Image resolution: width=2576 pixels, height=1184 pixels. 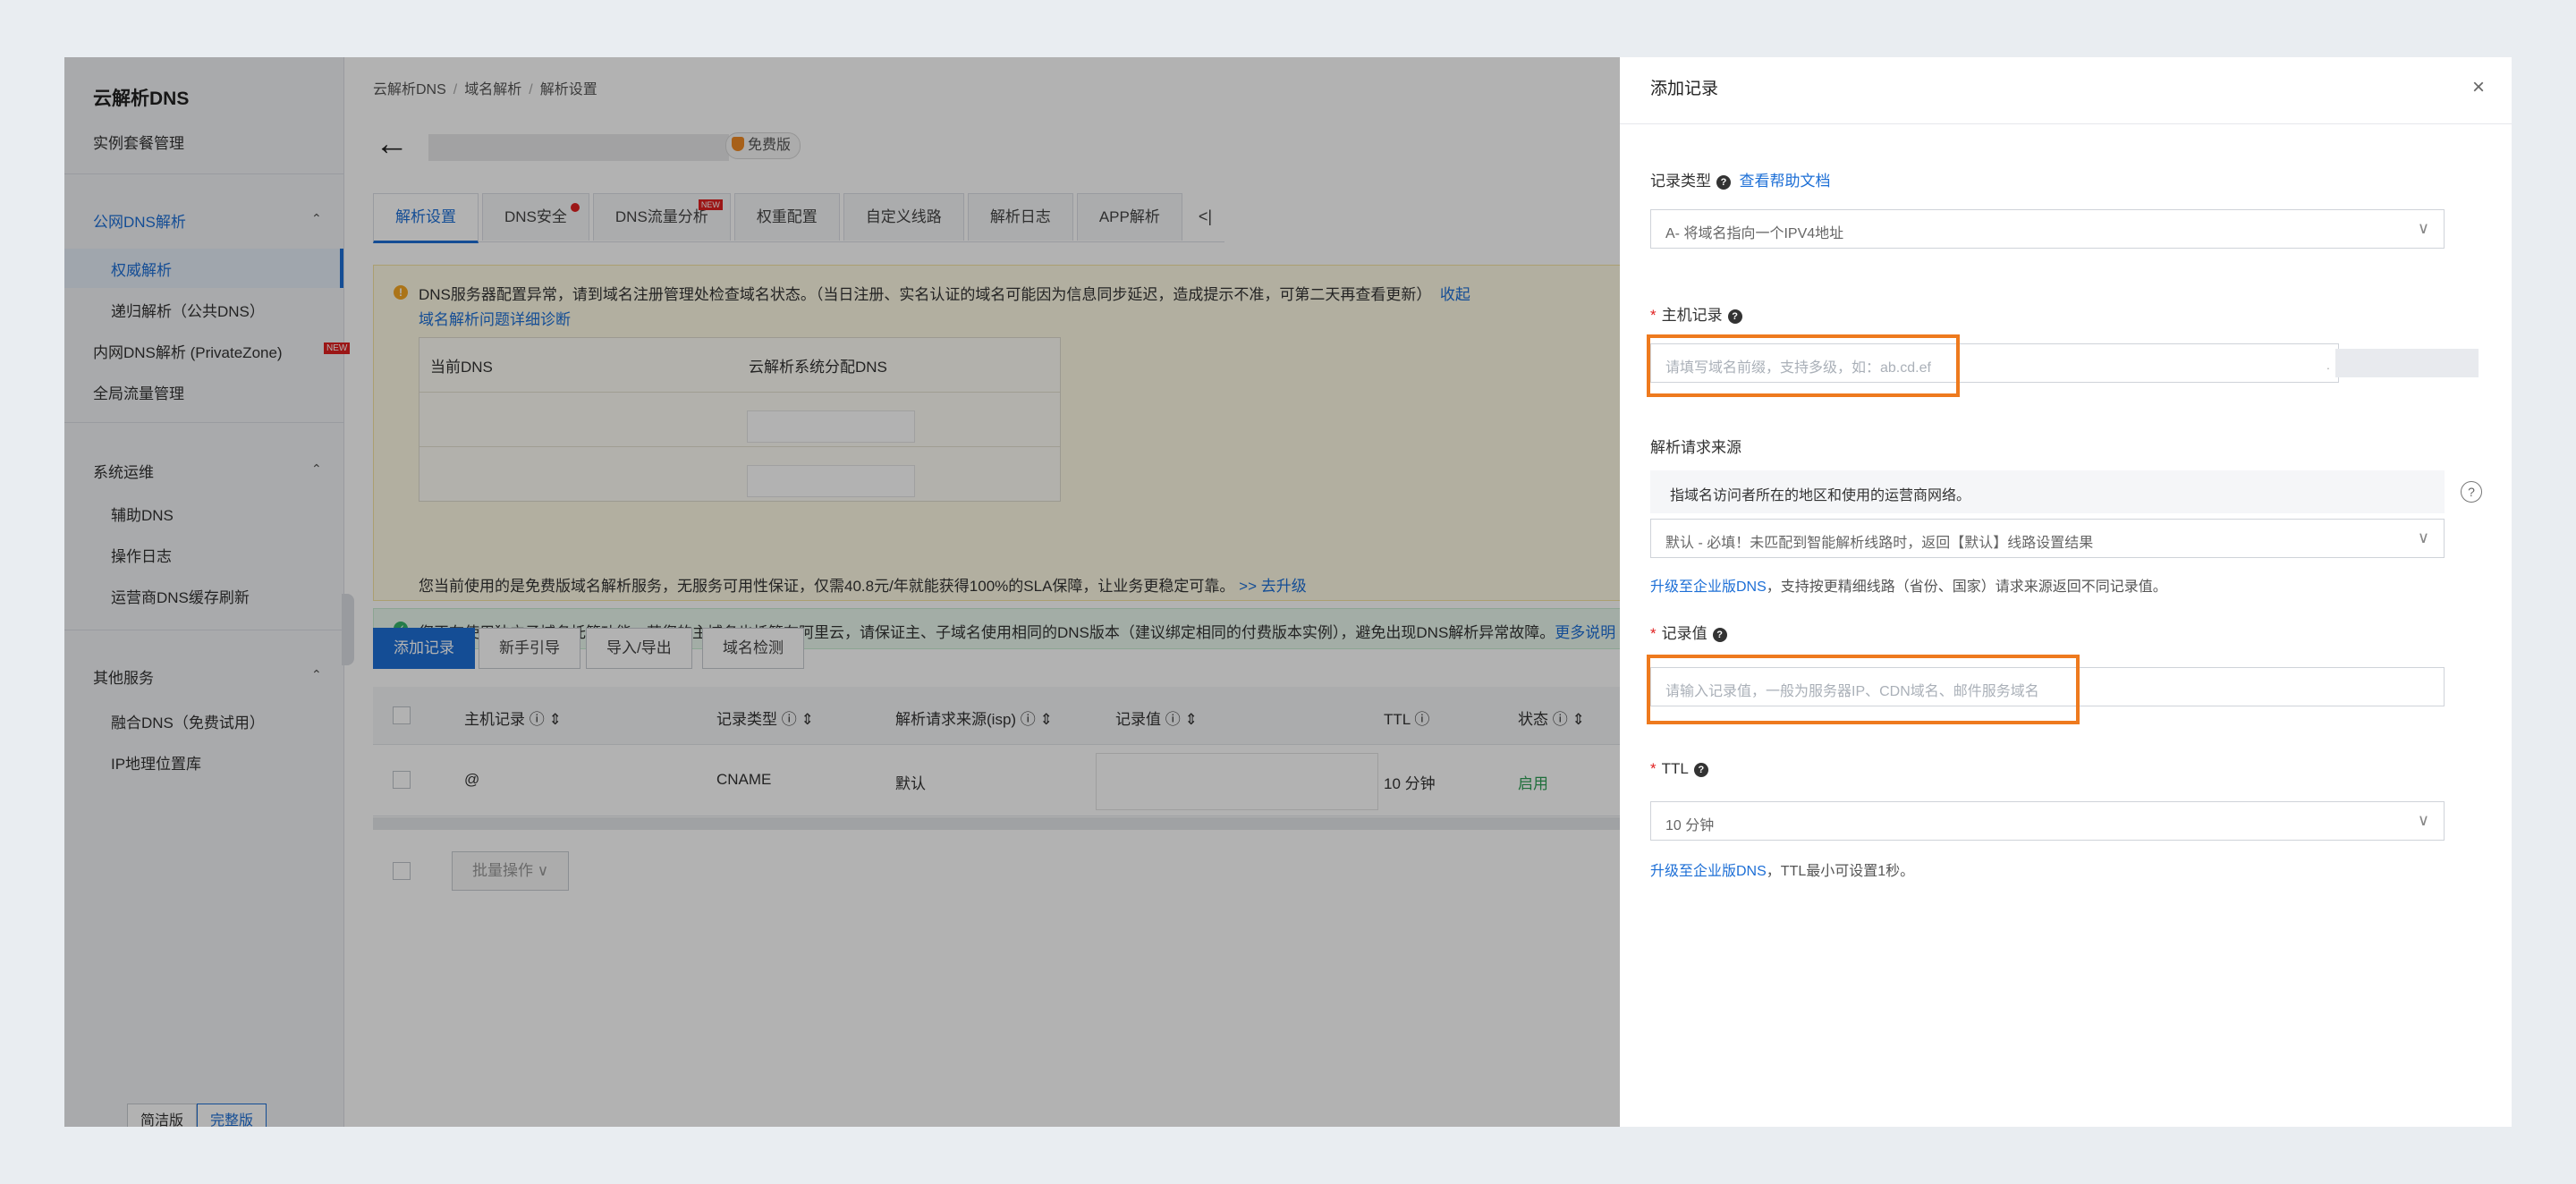 What do you see at coordinates (1684, 89) in the screenshot?
I see `drawer-title: 添加记录` at bounding box center [1684, 89].